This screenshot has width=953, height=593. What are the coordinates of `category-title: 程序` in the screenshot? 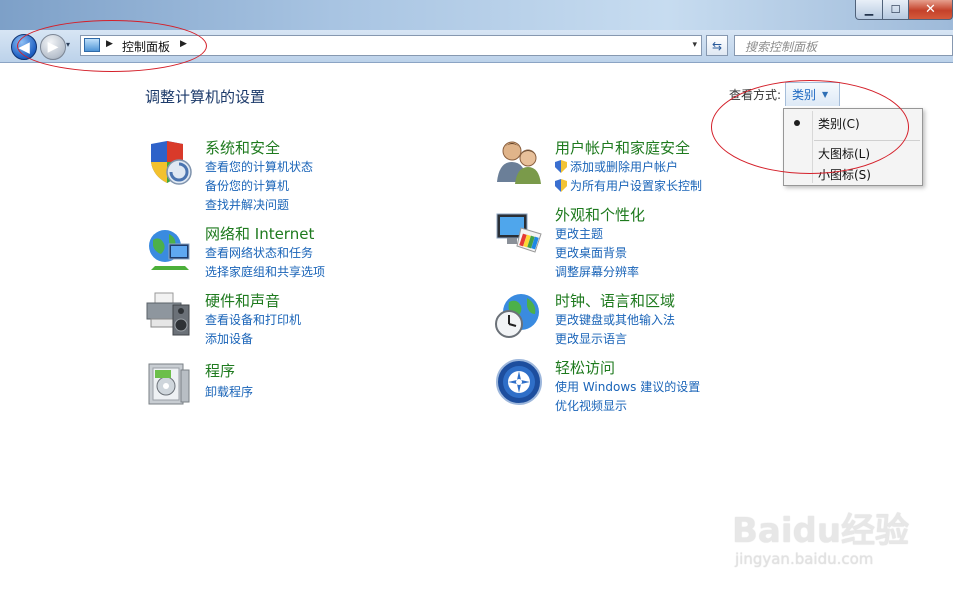 It's located at (220, 370).